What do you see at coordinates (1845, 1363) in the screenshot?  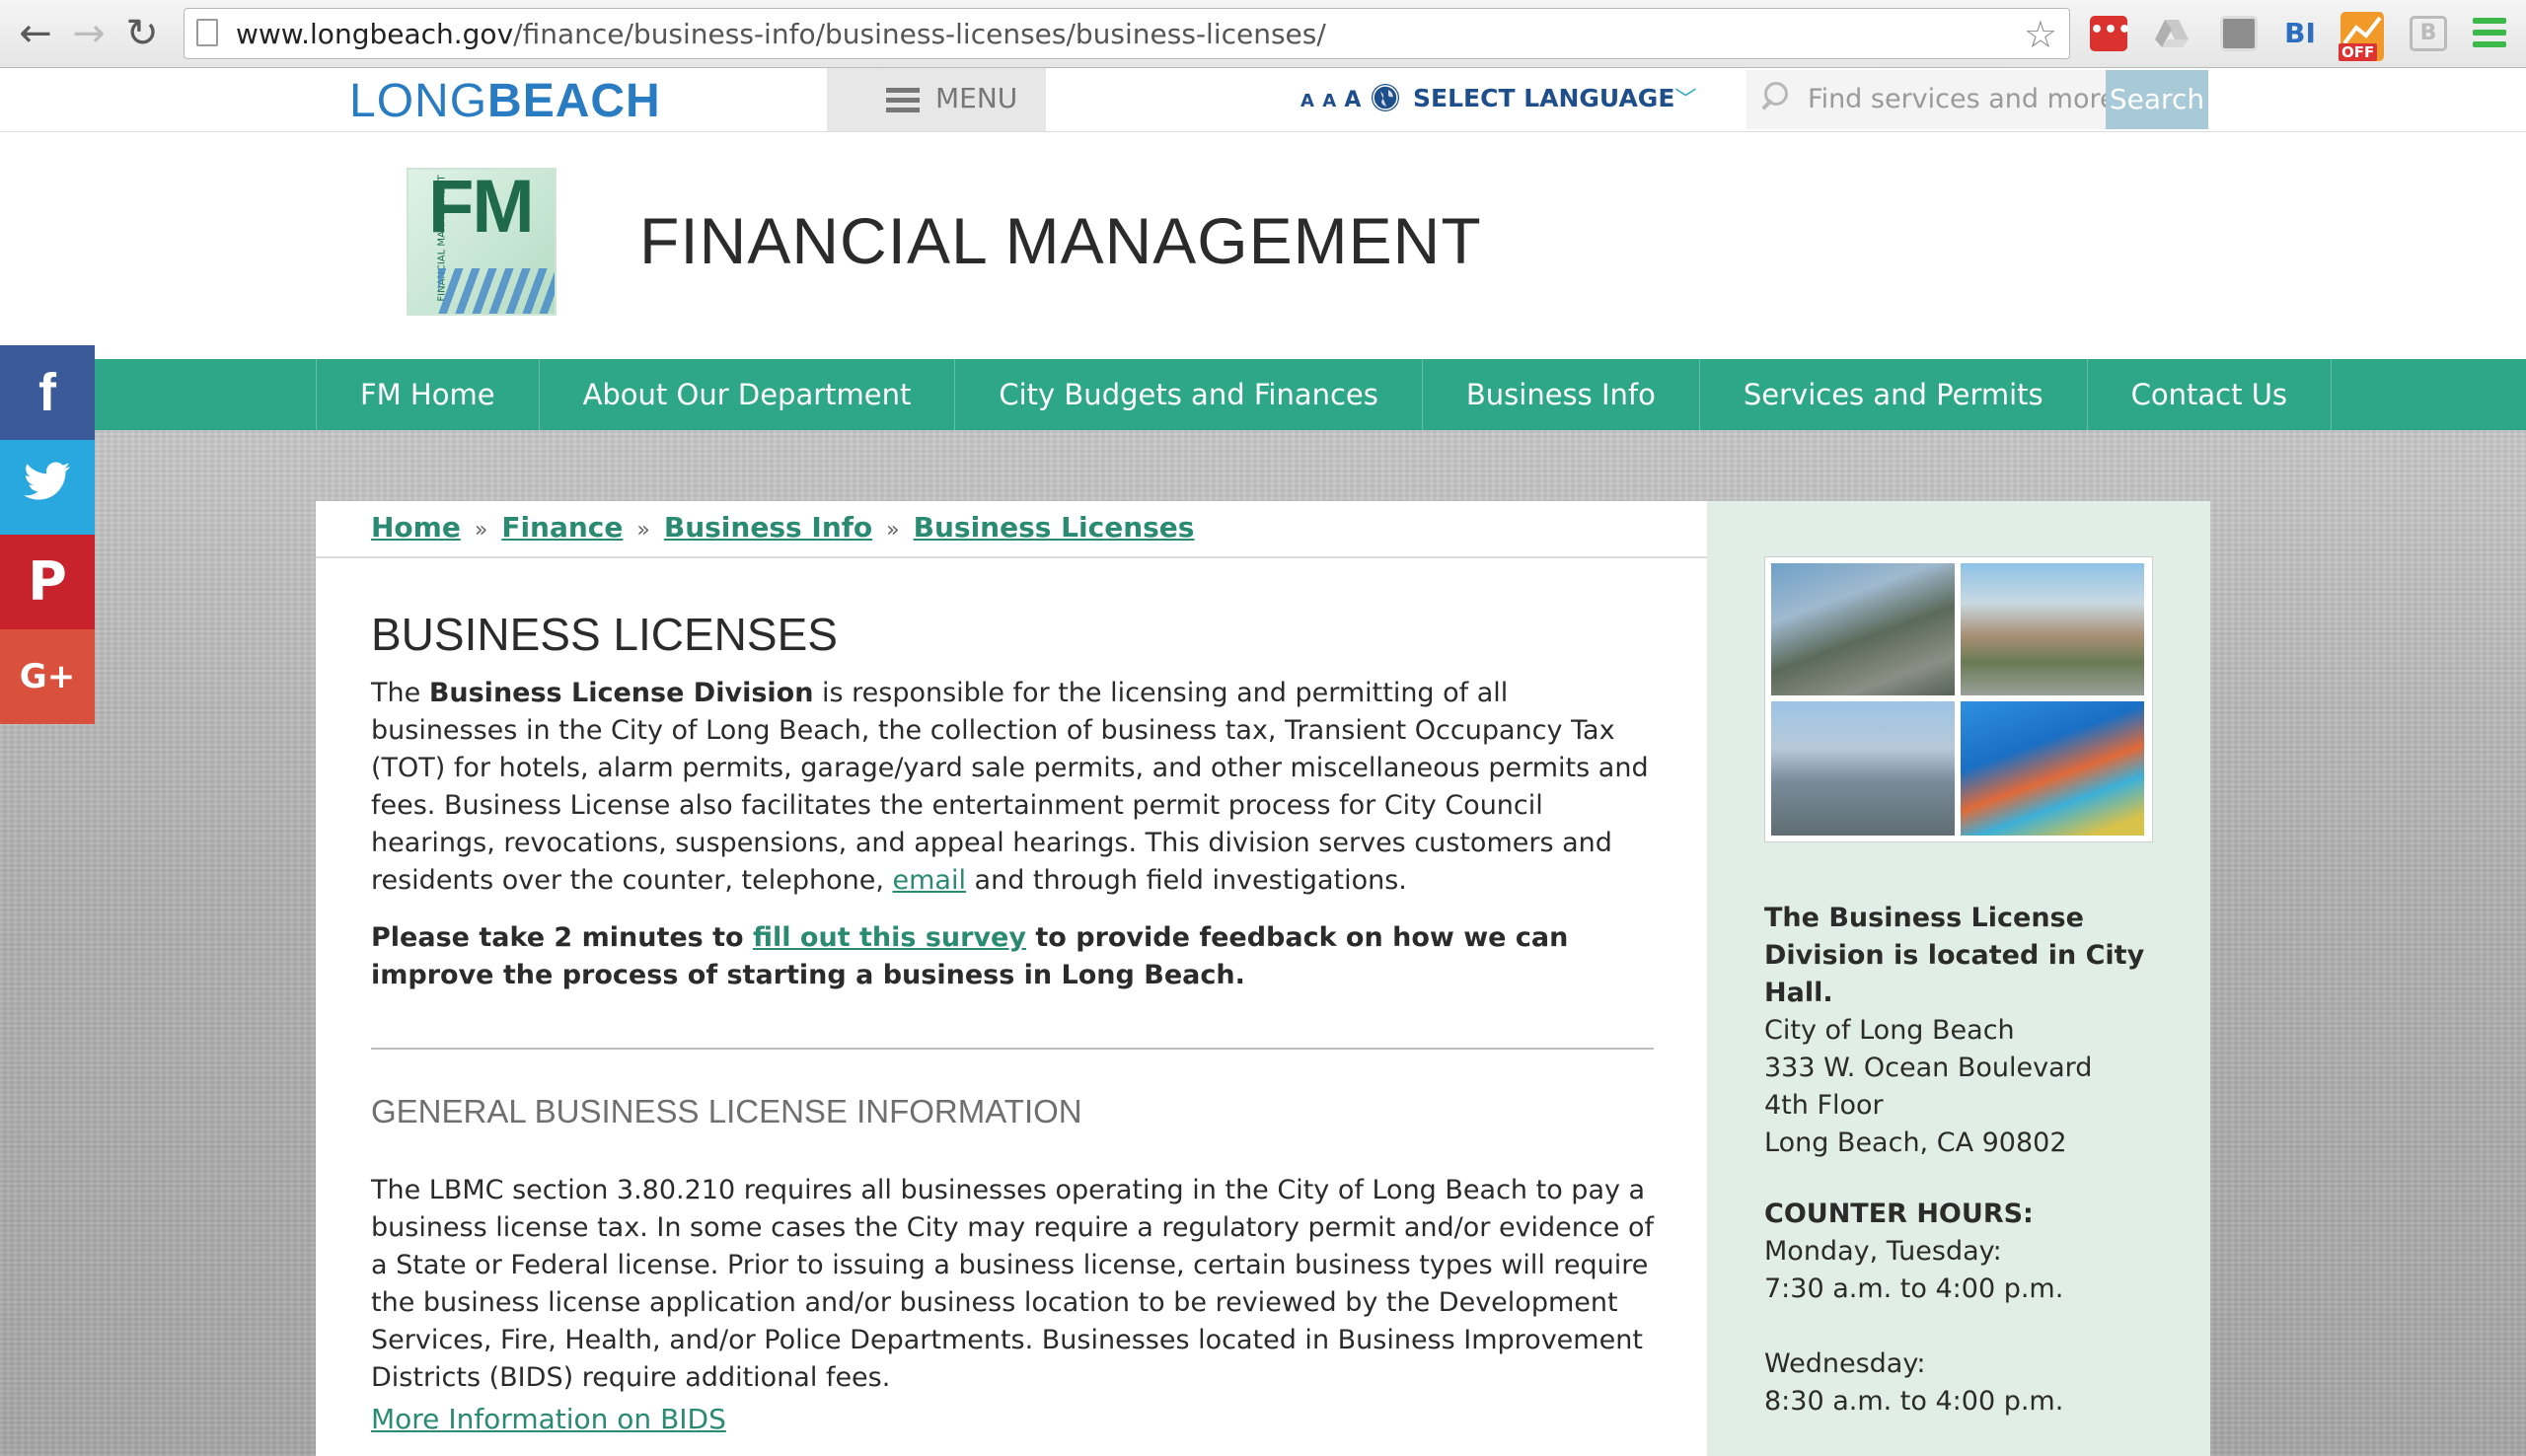 I see `hours-days: Wednesday:` at bounding box center [1845, 1363].